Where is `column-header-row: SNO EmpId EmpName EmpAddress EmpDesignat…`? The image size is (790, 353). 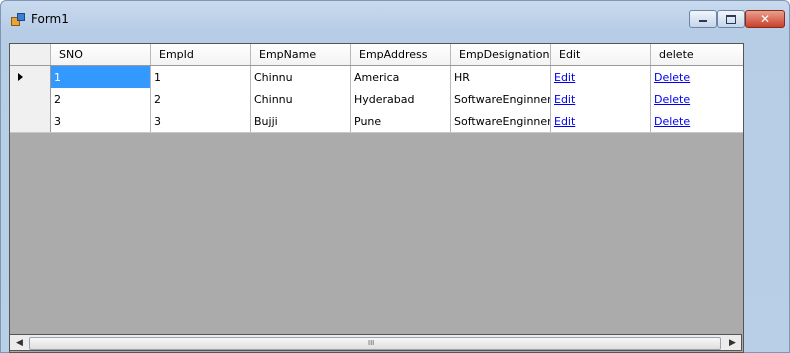 column-header-row: SNO EmpId EmpName EmpAddress EmpDesignat… is located at coordinates (376, 55).